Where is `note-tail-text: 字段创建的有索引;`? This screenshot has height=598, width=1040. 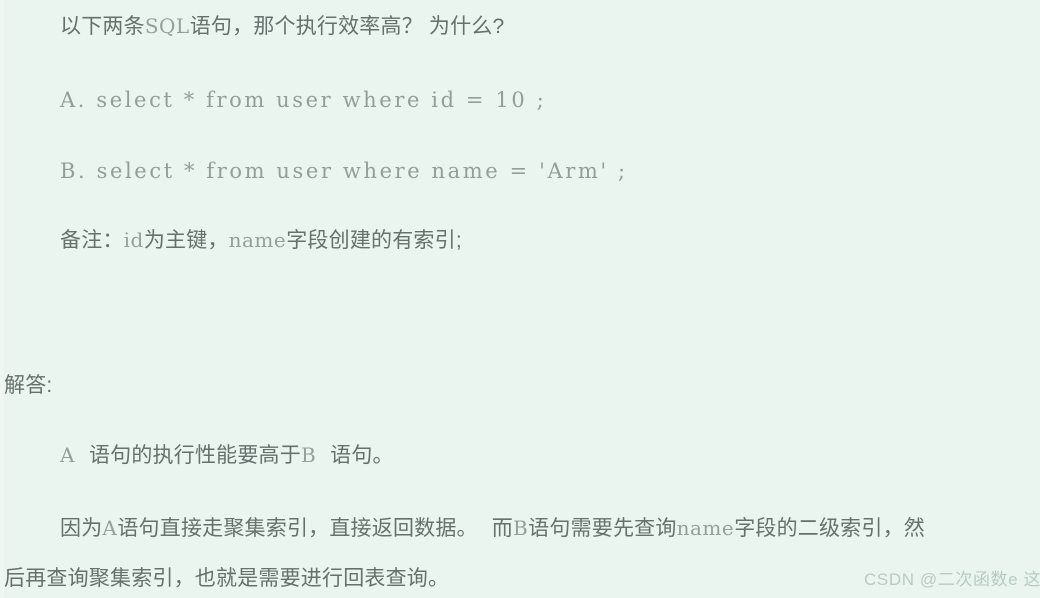
note-tail-text: 字段创建的有索引; is located at coordinates (374, 240).